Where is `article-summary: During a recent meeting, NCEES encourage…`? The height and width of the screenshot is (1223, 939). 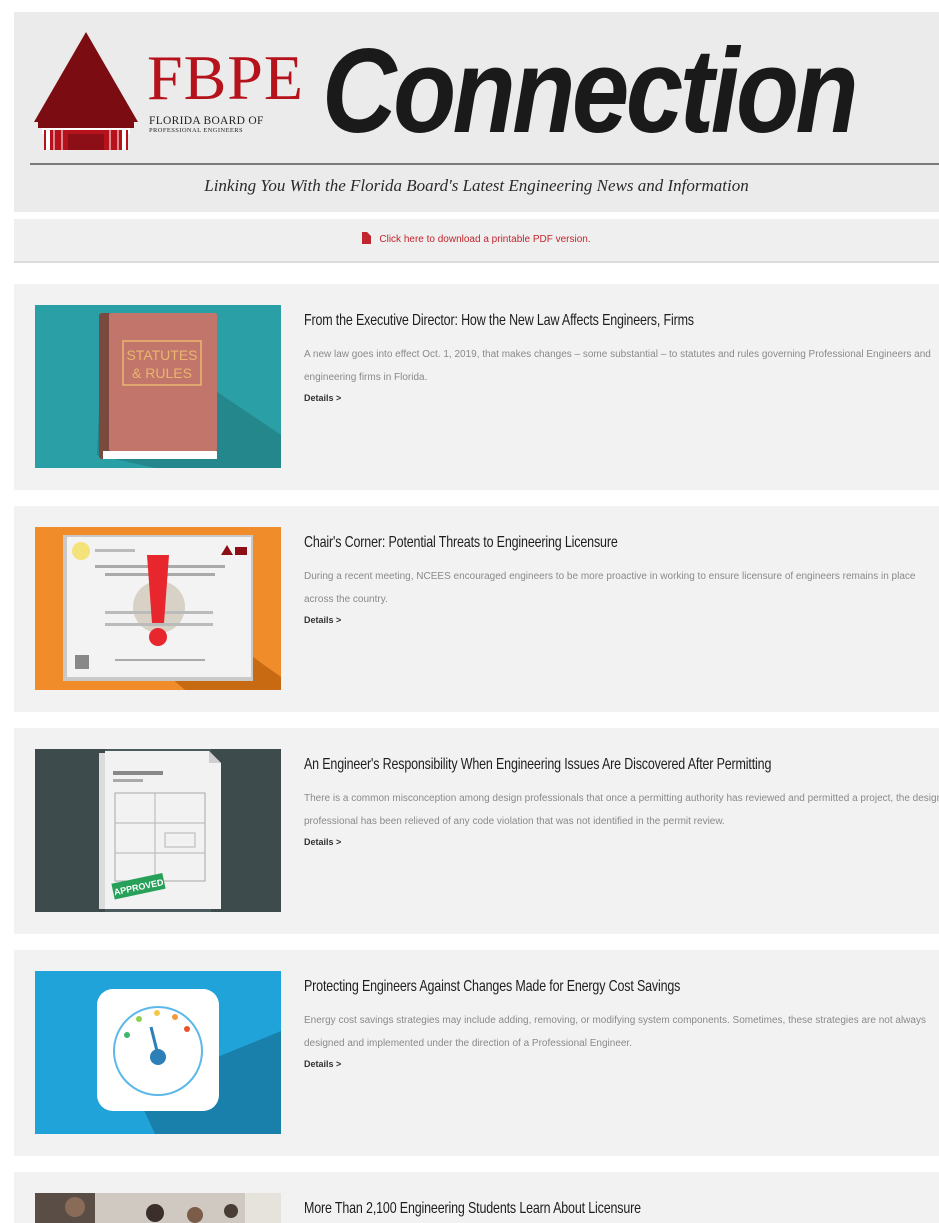 article-summary: During a recent meeting, NCEES encourage… is located at coordinates (610, 588).